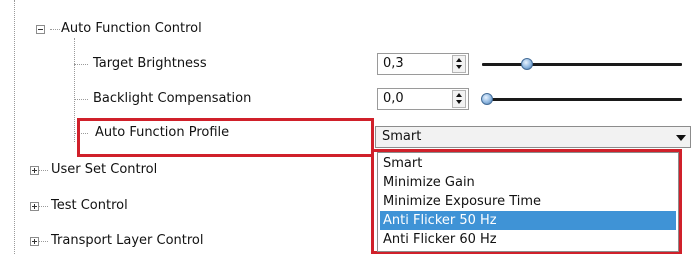 The image size is (691, 254). What do you see at coordinates (528, 239) in the screenshot?
I see `dropdown-option-anti-flicker-60hz: Anti Flicker 60 Hz` at bounding box center [528, 239].